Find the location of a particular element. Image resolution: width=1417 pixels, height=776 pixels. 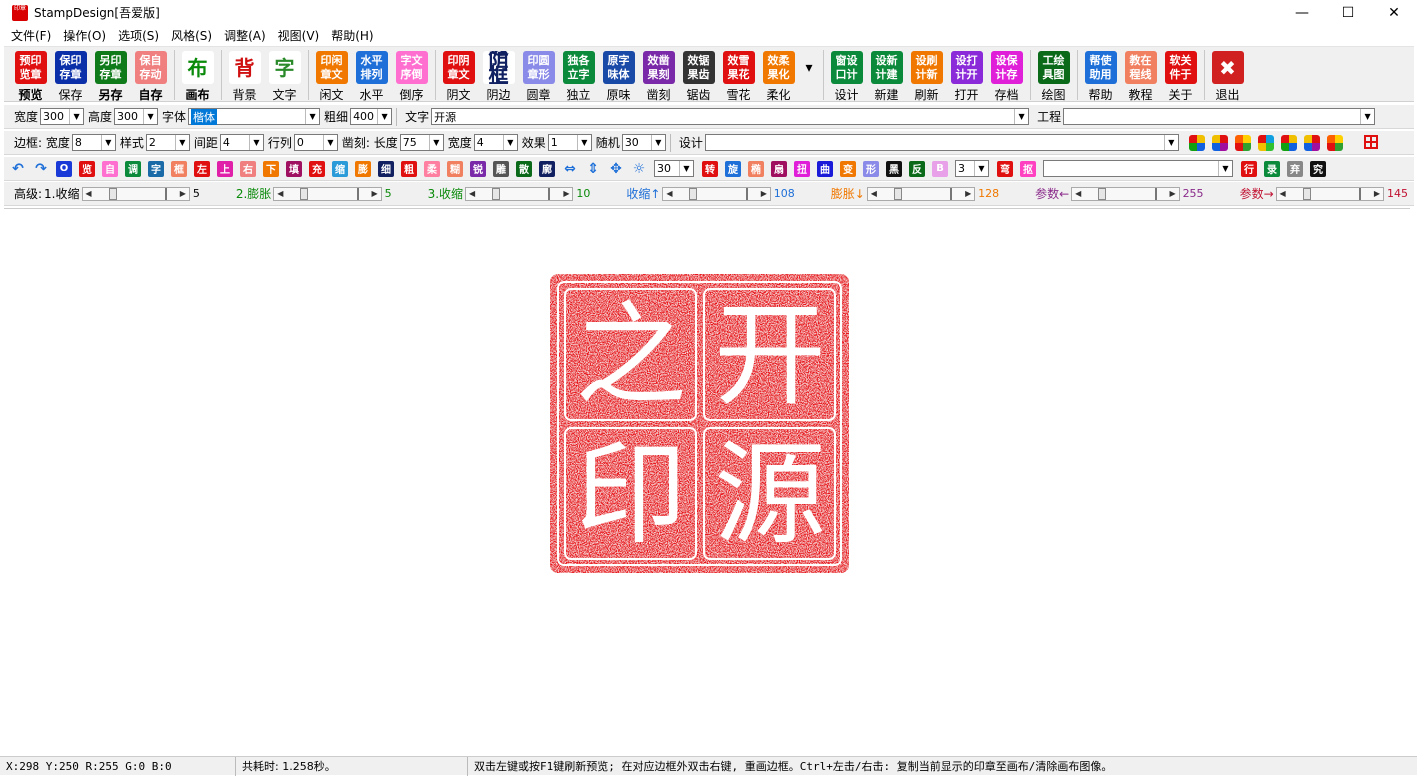

slider-5: ◀ ▶ is located at coordinates (1125, 193).